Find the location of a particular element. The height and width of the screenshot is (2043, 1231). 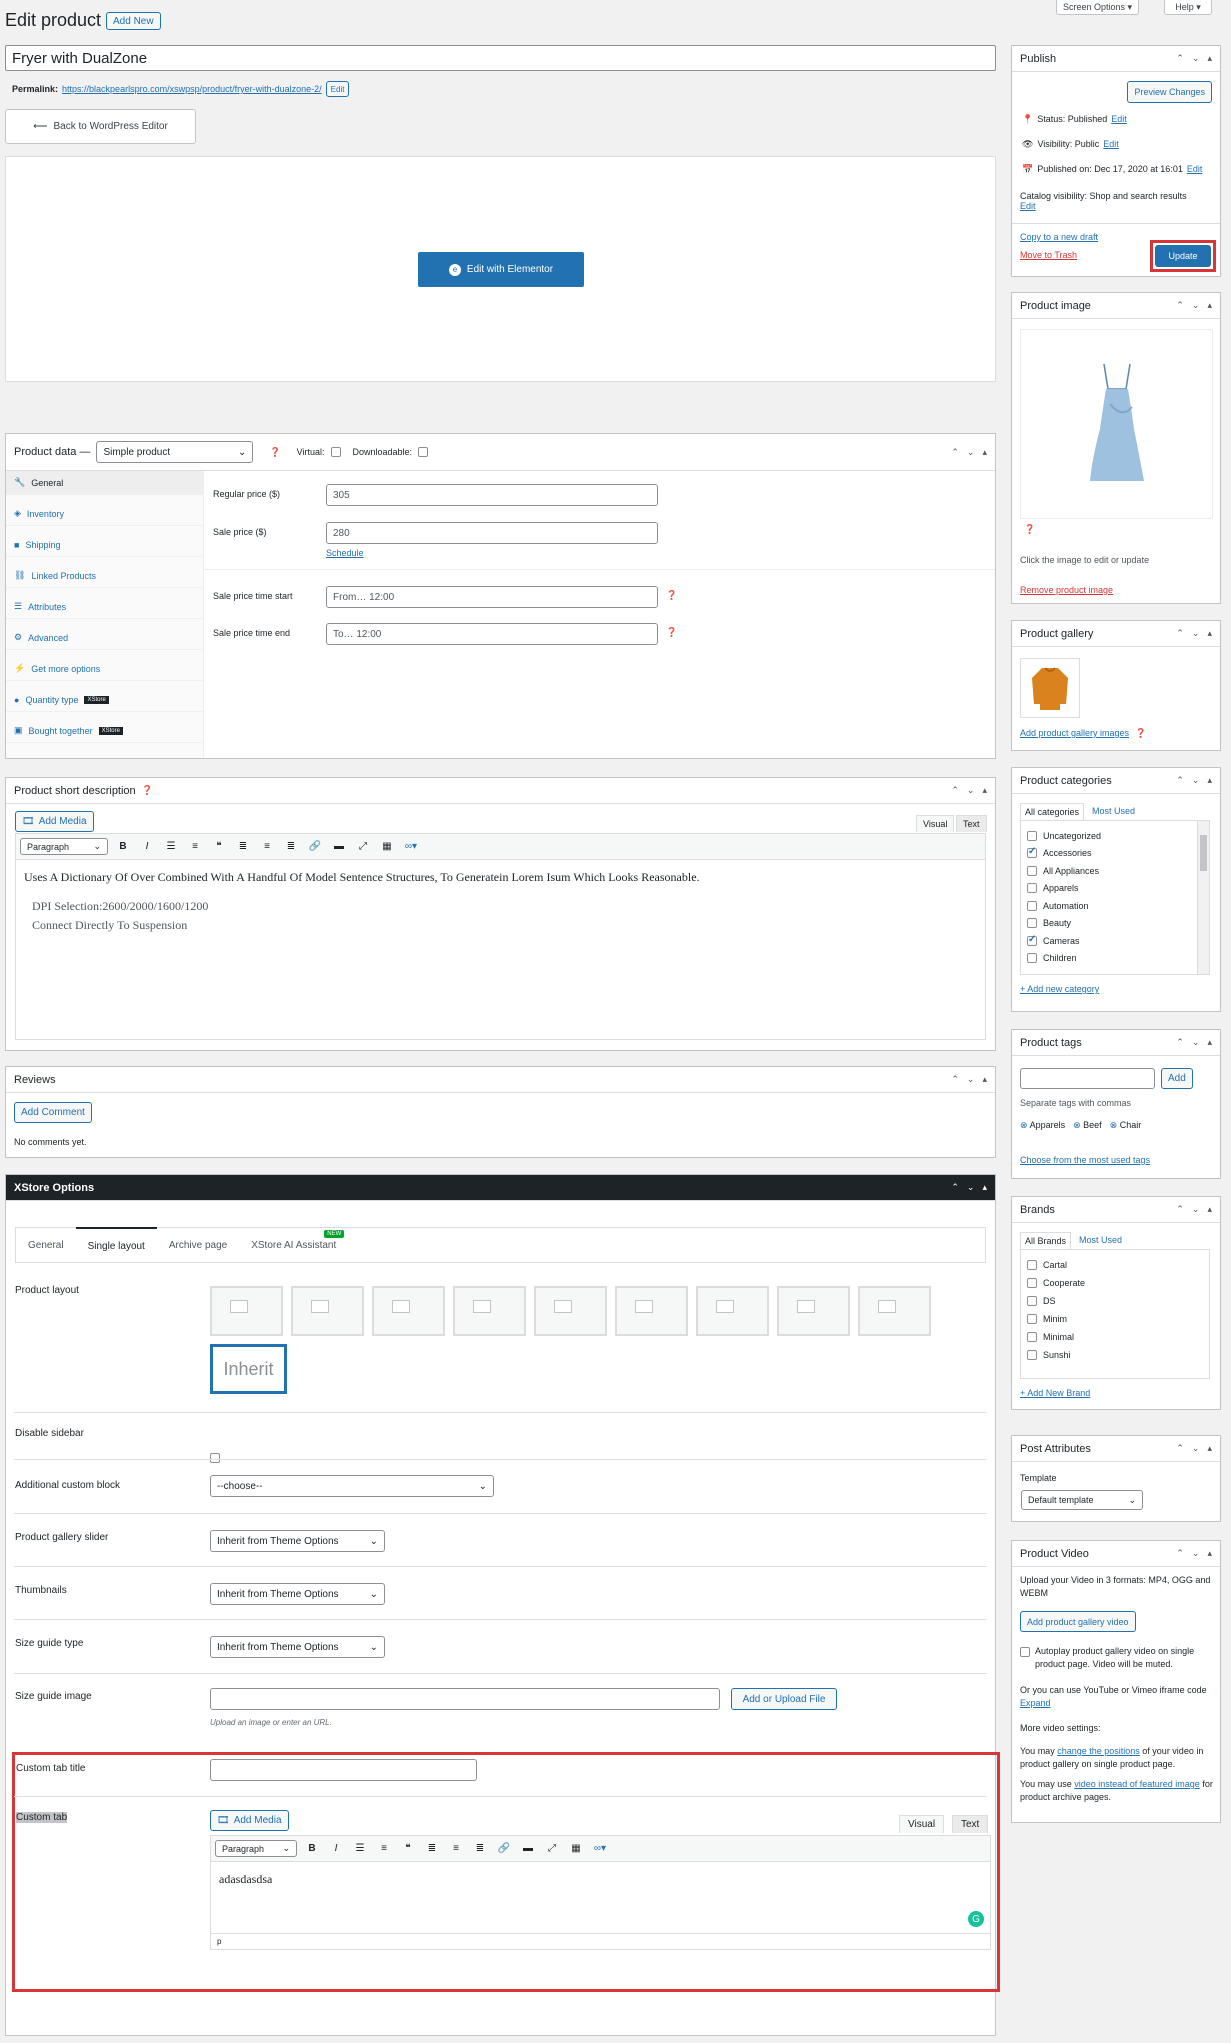

quote-icon: ❝ is located at coordinates (219, 846).